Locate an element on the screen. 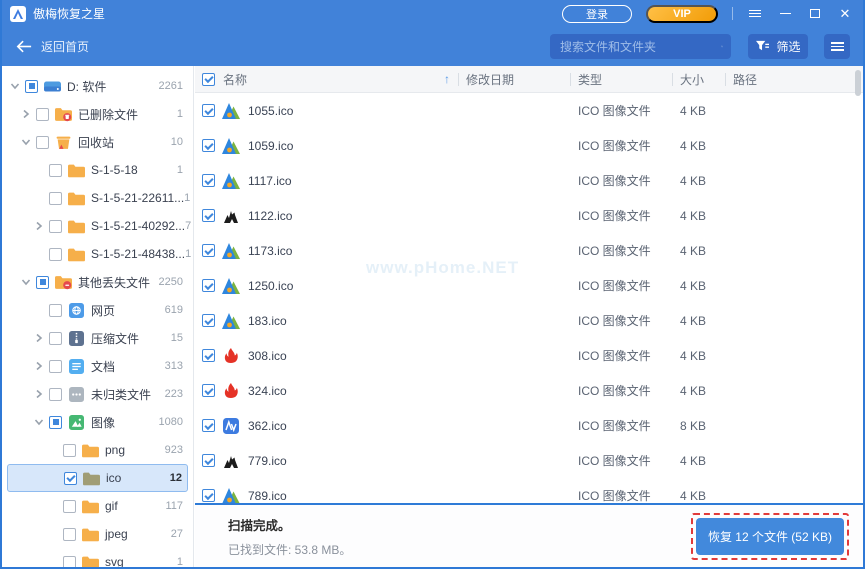  sidebar-item-sid-folder: S-1-5-18 1 is located at coordinates (97, 170).